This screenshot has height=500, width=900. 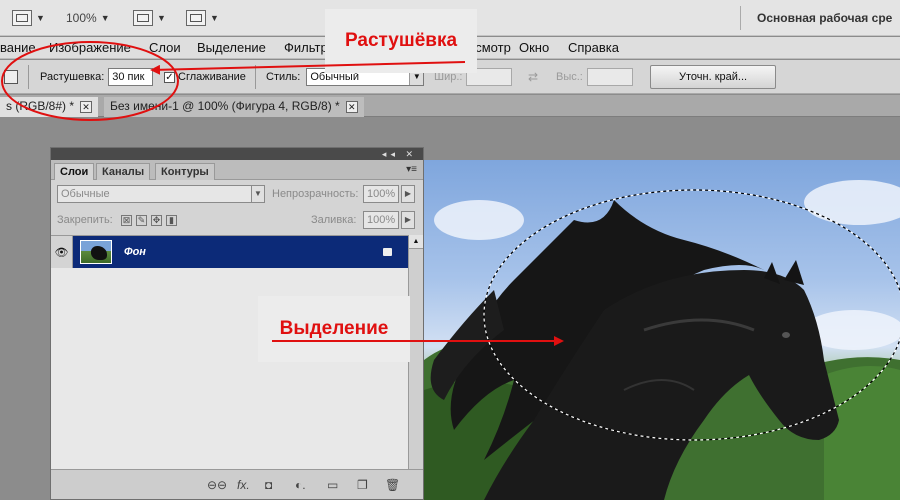 What do you see at coordinates (169, 77) in the screenshot?
I see `antialias-checkbox: ✓` at bounding box center [169, 77].